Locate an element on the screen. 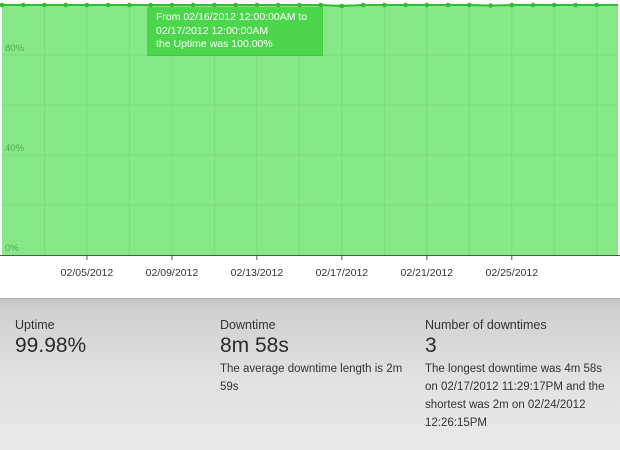 This screenshot has width=620, height=450. tooltip-line: From 02/16/2012 12:00:00AM to is located at coordinates (232, 17).